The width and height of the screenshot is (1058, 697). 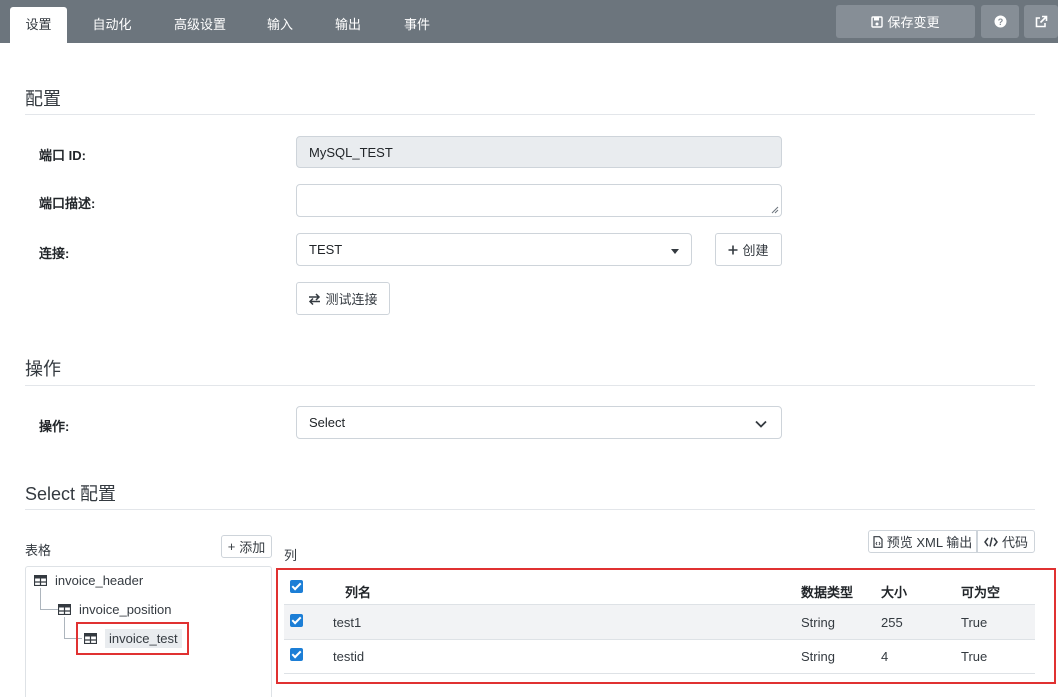 I want to click on tab-automation: 自动化, so click(x=112, y=25).